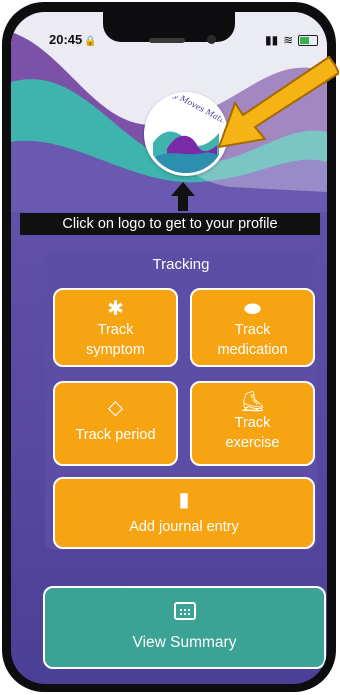 The height and width of the screenshot is (695, 340). I want to click on tile-label: Add journal entry, so click(184, 527).